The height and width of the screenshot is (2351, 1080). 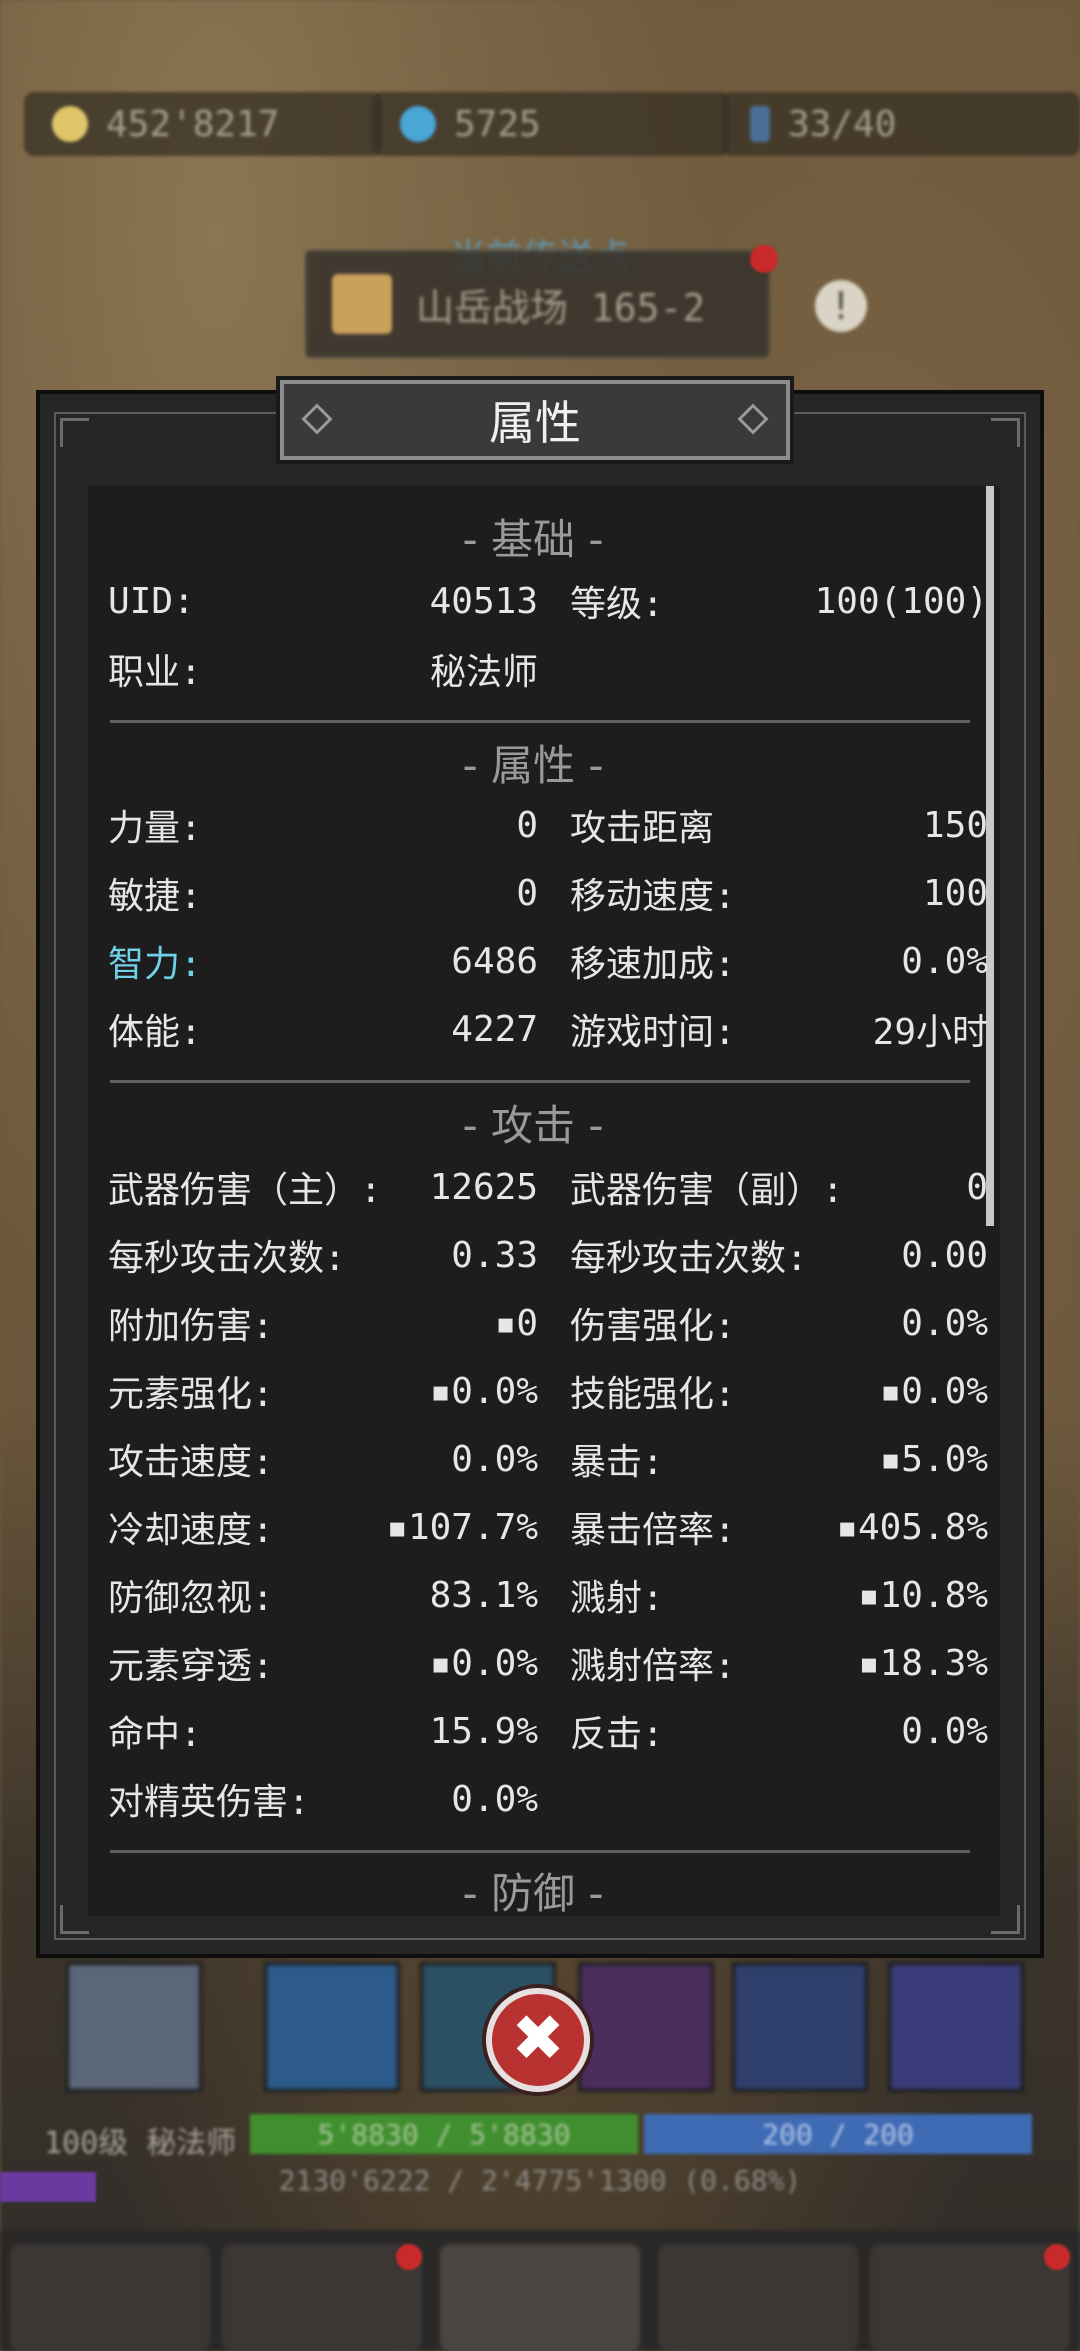 What do you see at coordinates (151, 601) in the screenshot?
I see `uid-label: UID:` at bounding box center [151, 601].